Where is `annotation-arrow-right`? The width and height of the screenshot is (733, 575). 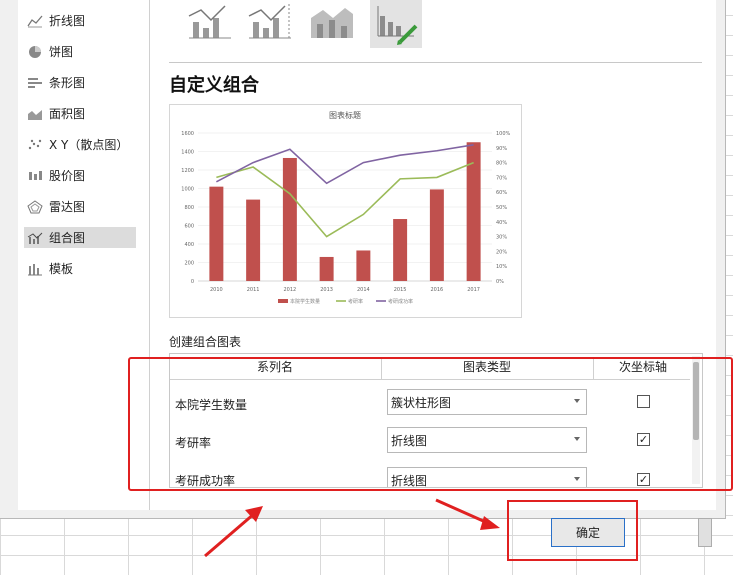 annotation-arrow-right is located at coordinates (463, 512).